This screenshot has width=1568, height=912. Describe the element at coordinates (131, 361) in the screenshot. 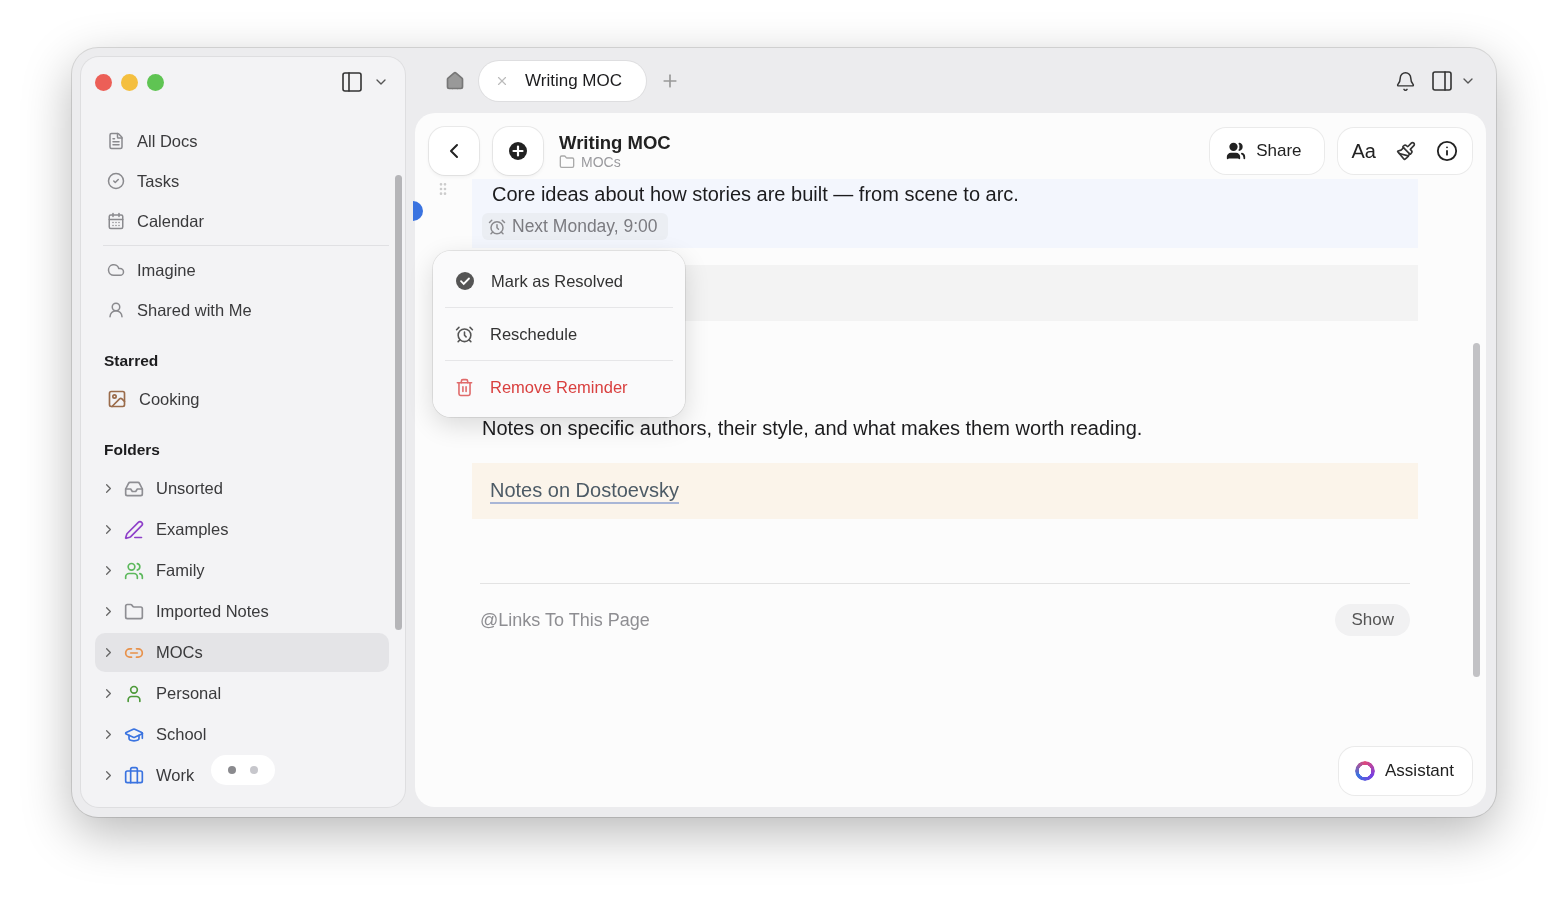

I see `section-title: Starred` at that location.